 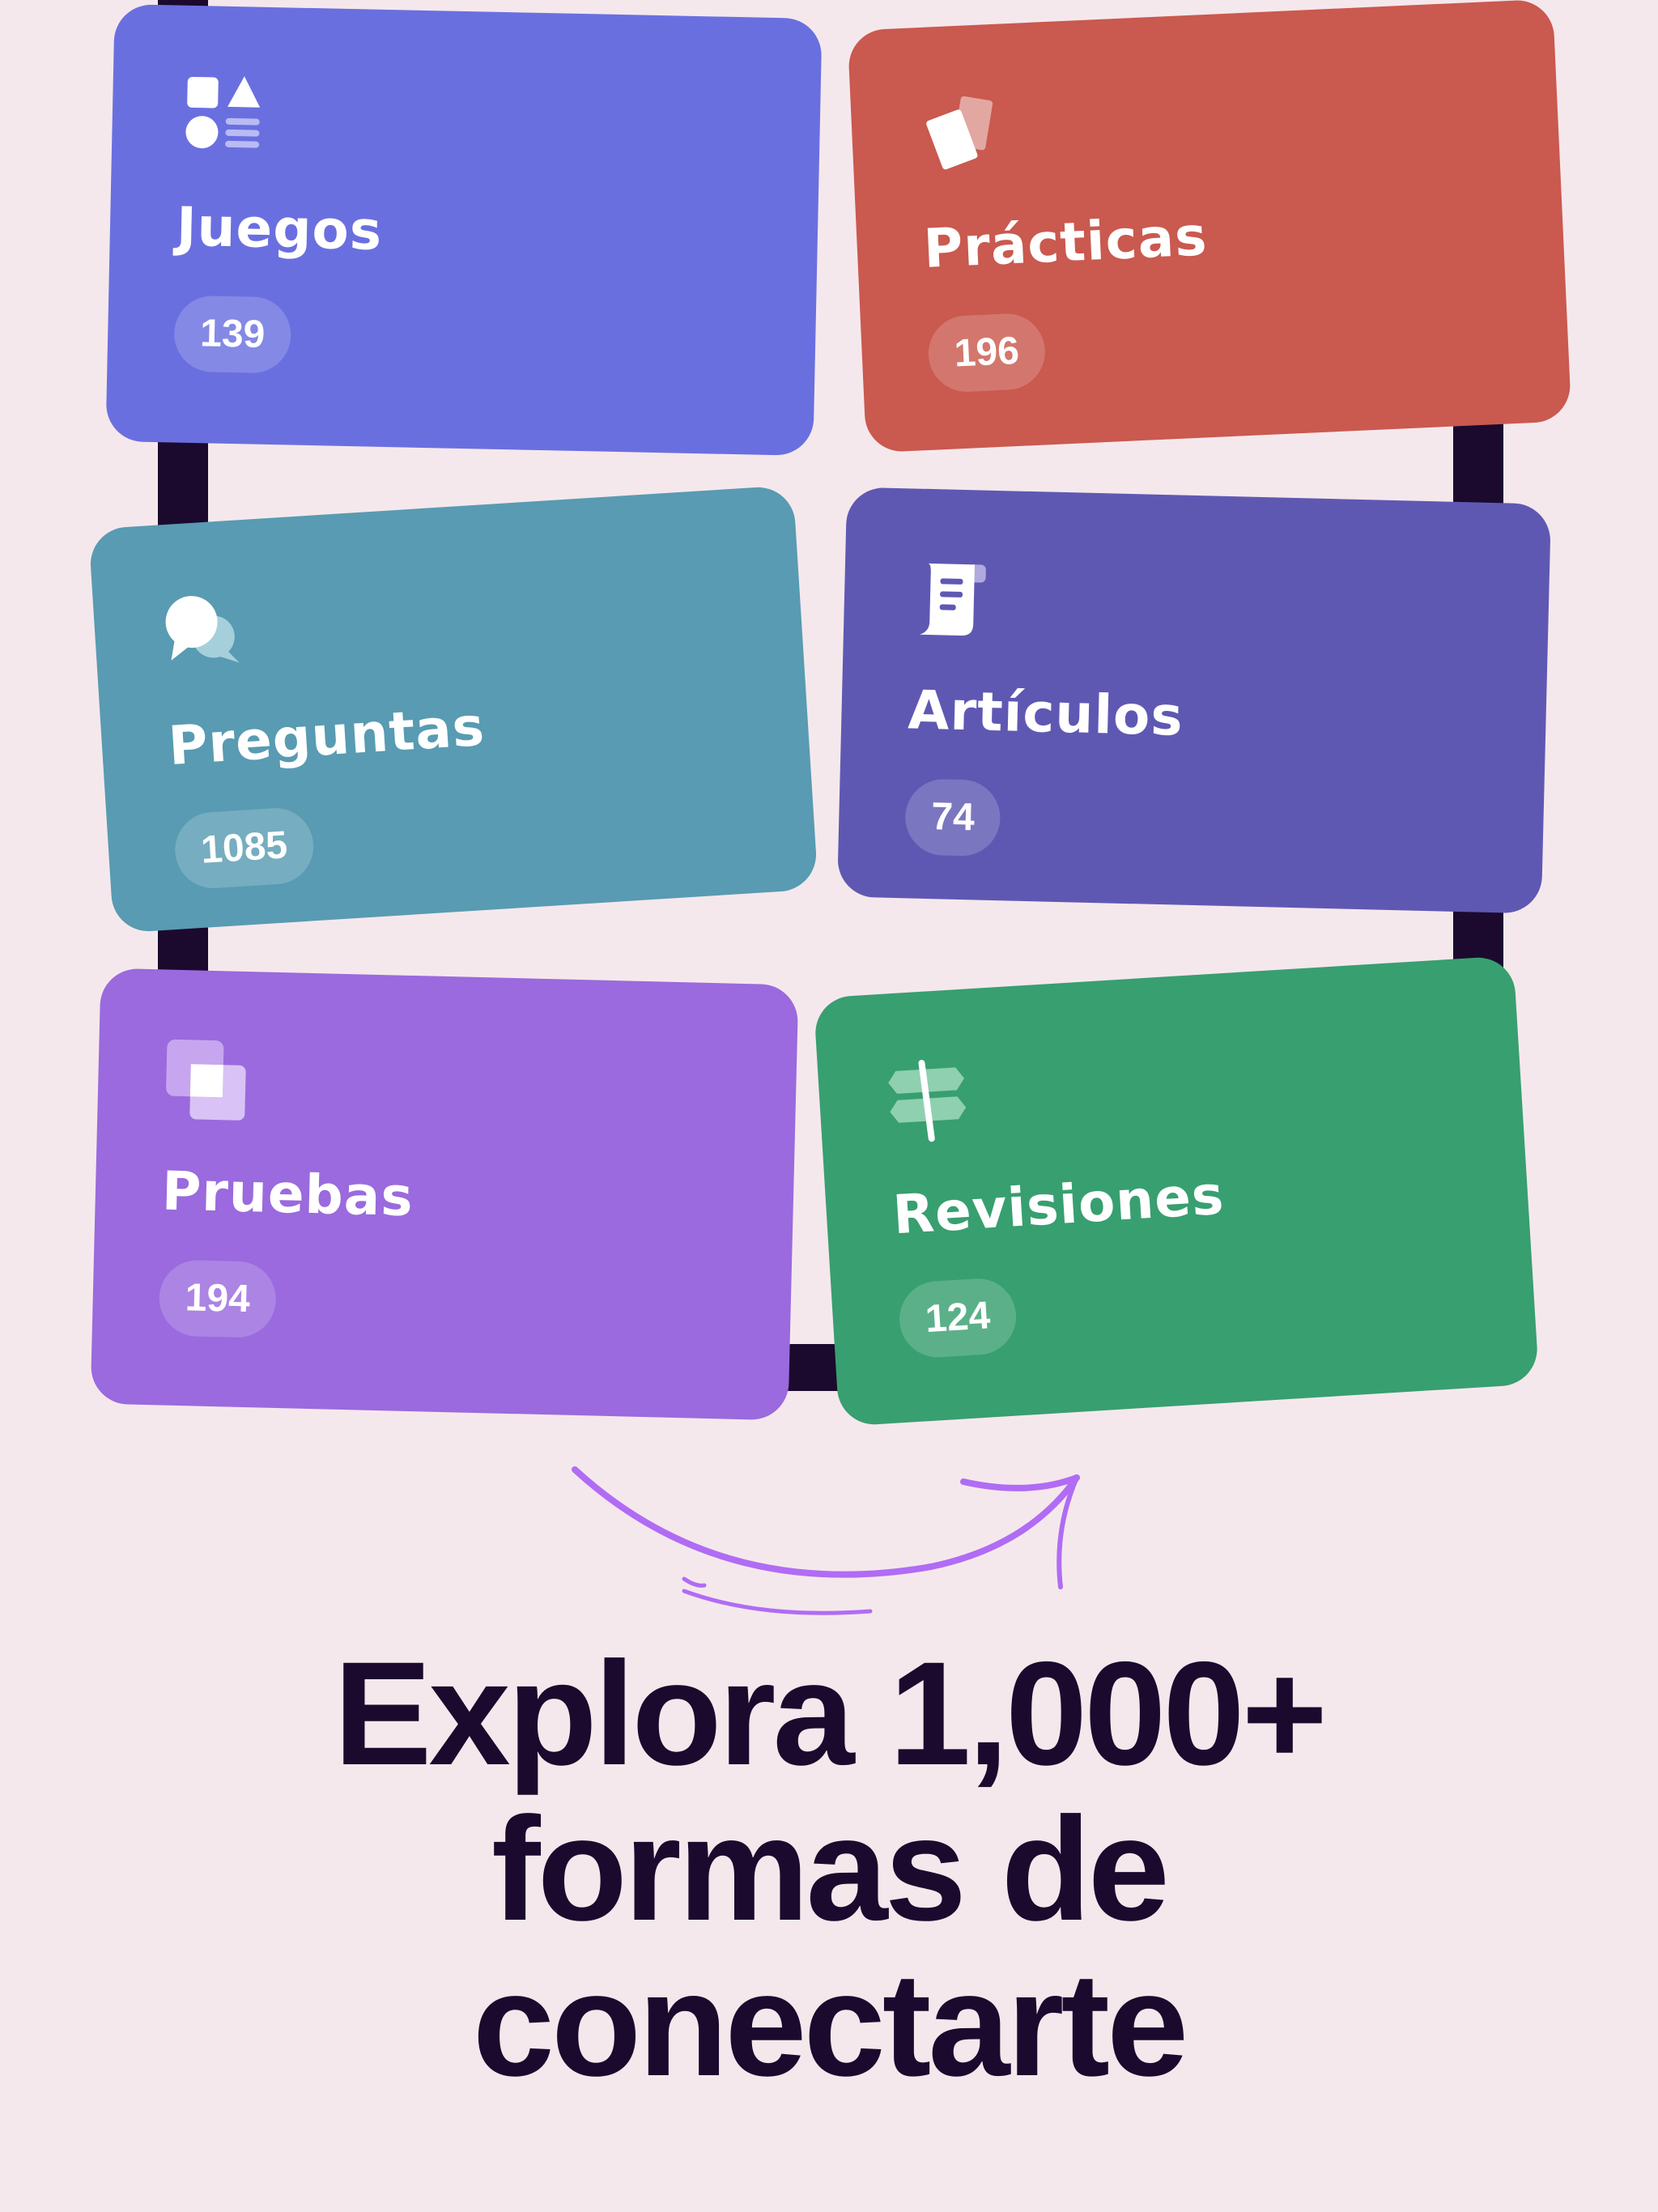 I want to click on signpost-icon, so click(x=929, y=1101).